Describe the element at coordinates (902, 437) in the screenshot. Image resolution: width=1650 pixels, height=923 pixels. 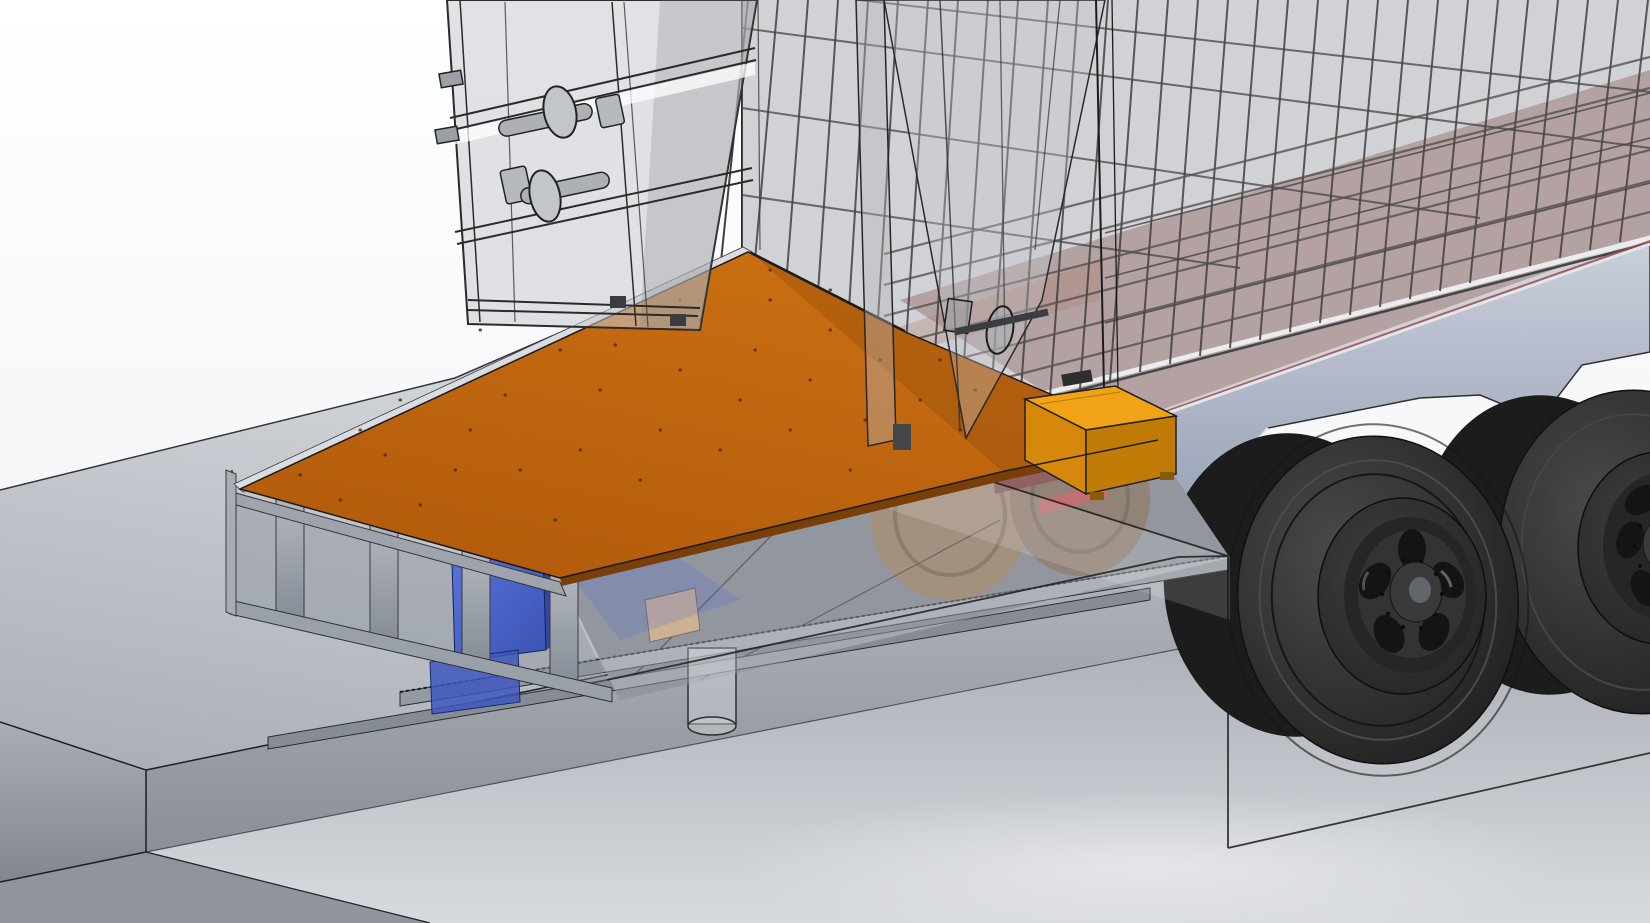
I see `door-foot` at that location.